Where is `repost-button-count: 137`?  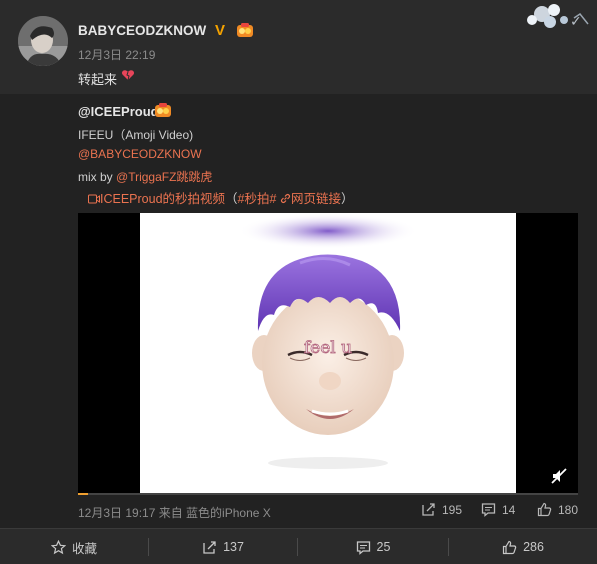 repost-button-count: 137 is located at coordinates (233, 547).